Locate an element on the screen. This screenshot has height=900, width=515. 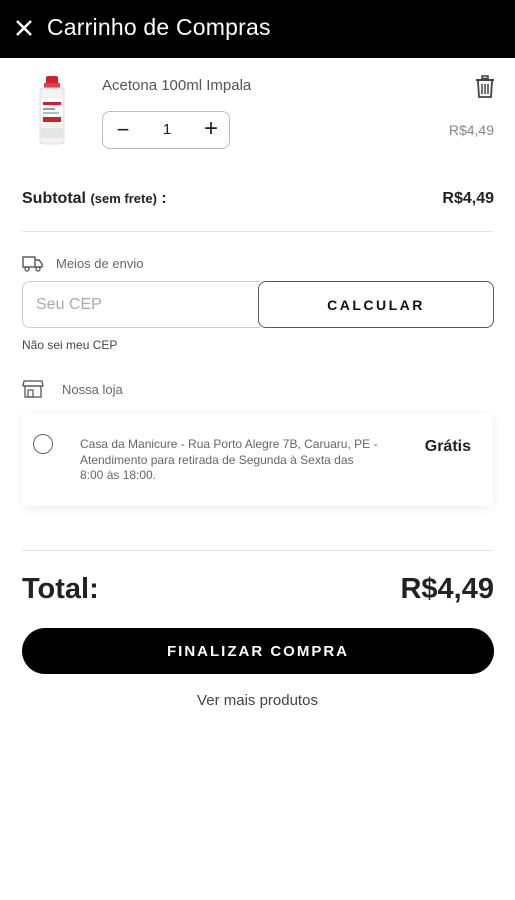
pickup-price: Grátis is located at coordinates (447, 446).